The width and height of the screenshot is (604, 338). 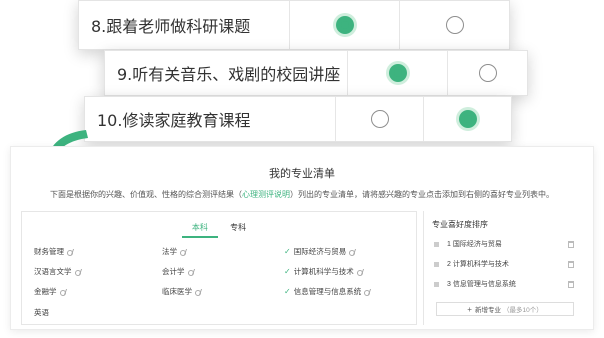 I want to click on major-item: 金融学, so click(x=51, y=291).